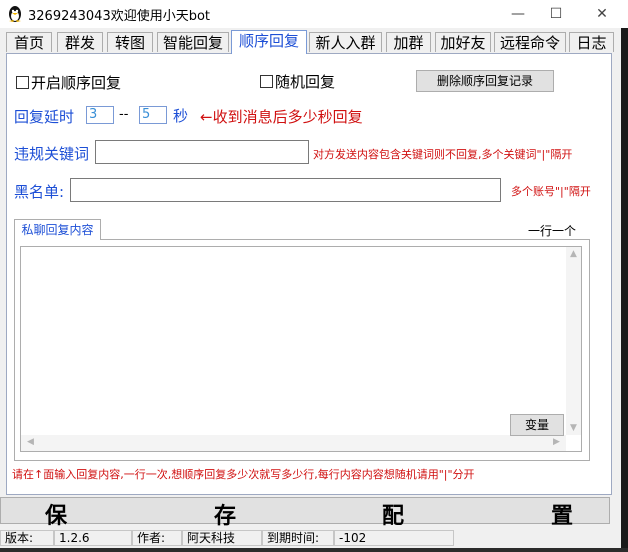  I want to click on blacklist-hint: 多个账号"|"隔开, so click(551, 191).